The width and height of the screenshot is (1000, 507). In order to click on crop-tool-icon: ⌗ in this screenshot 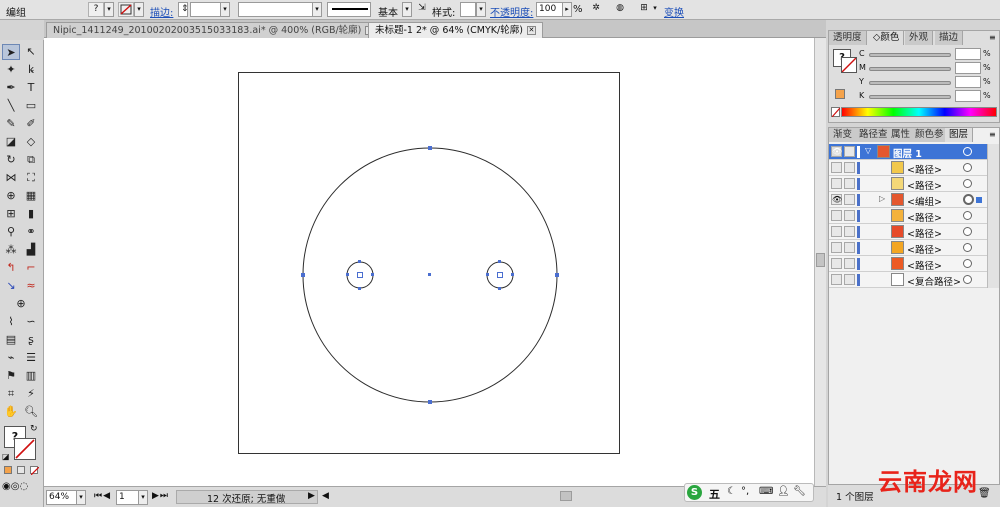, I will do `click(11, 394)`.